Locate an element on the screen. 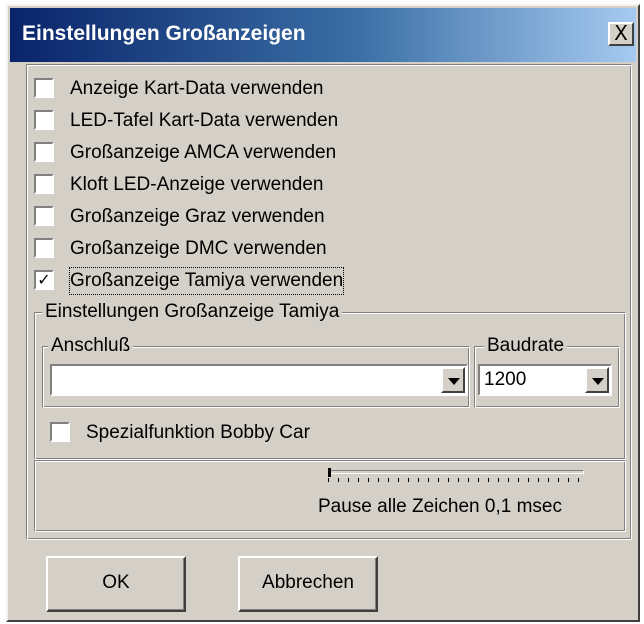 The height and width of the screenshot is (624, 644). ok-button: OK is located at coordinates (116, 584).